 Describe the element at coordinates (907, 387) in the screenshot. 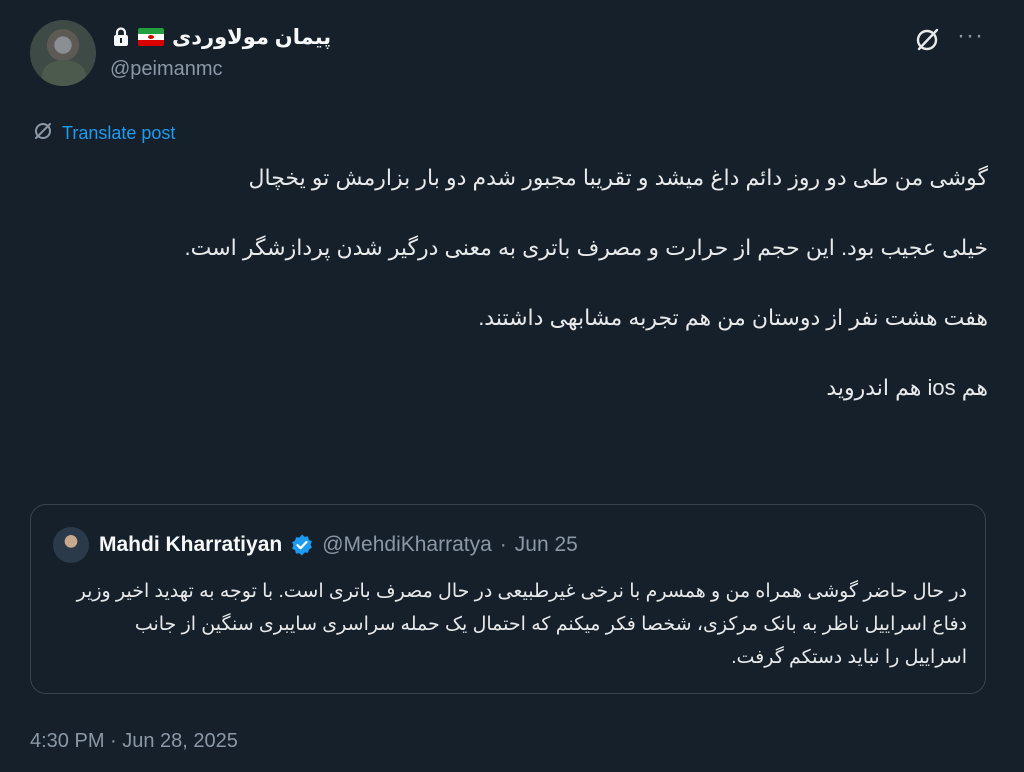

I see `post-paragraph: هم ios هم اندروید` at that location.